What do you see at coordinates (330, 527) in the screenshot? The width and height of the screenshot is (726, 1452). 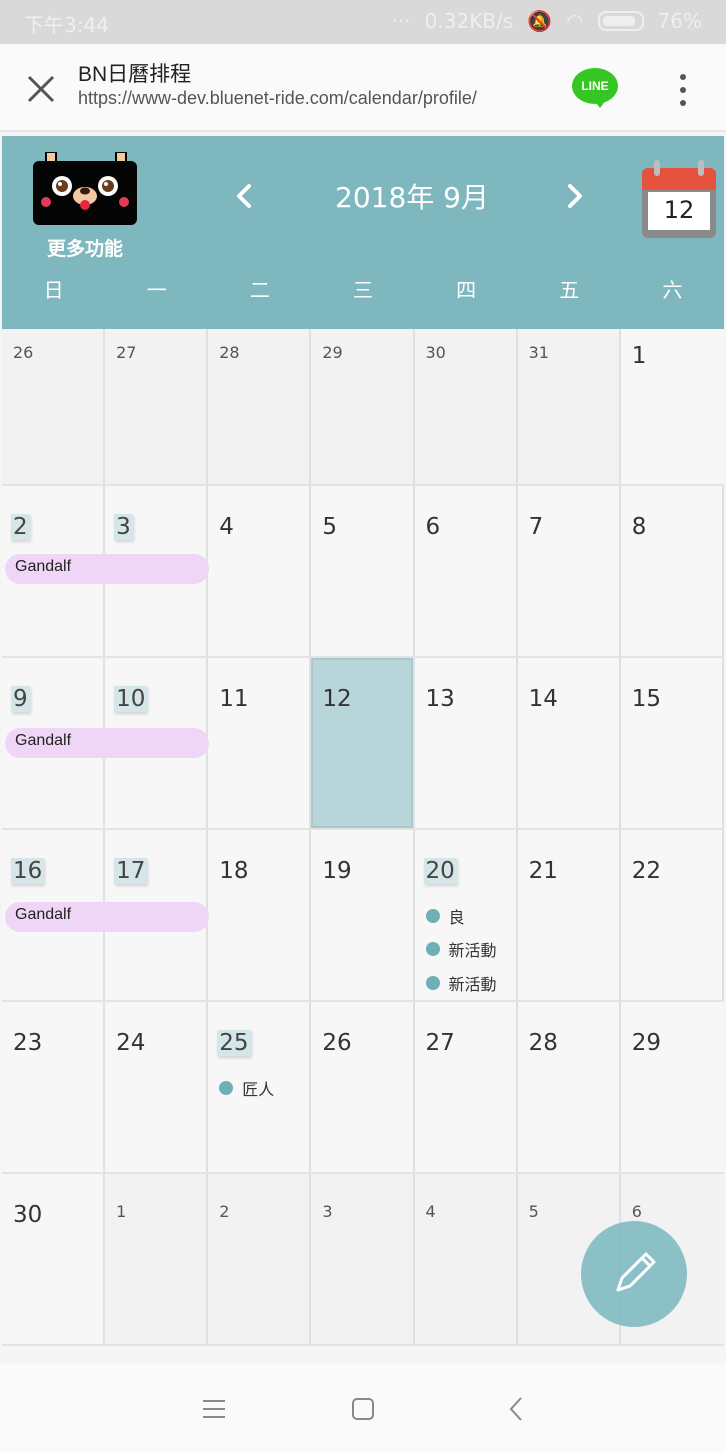 I see `day-number: 5` at bounding box center [330, 527].